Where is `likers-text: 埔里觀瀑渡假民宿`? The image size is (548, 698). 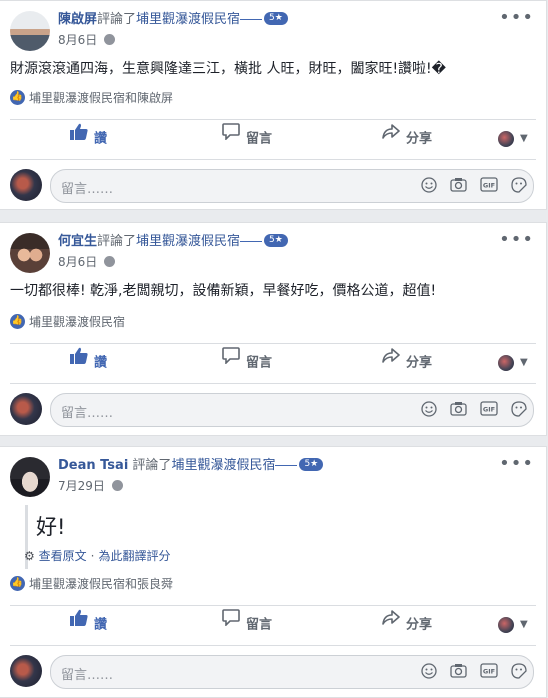
likers-text: 埔里觀瀑渡假民宿 is located at coordinates (77, 322).